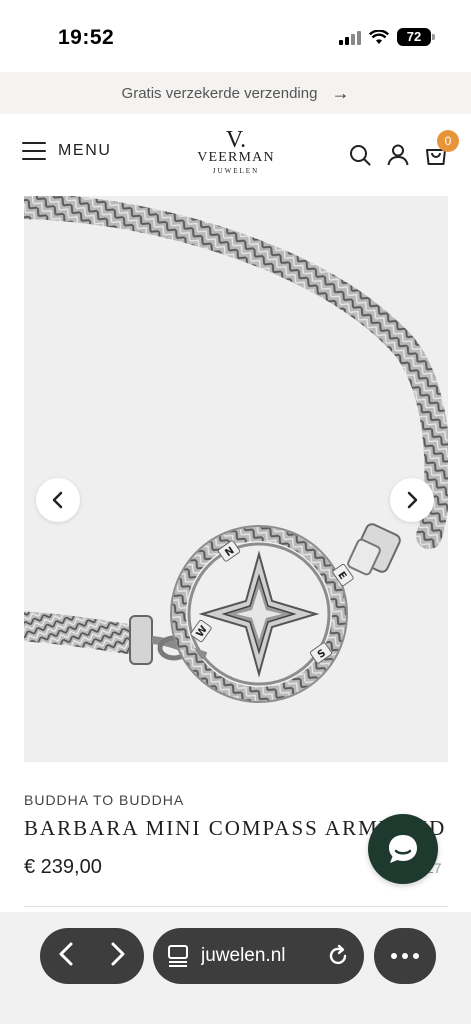 The width and height of the screenshot is (471, 1024). I want to click on forward-button, so click(118, 956).